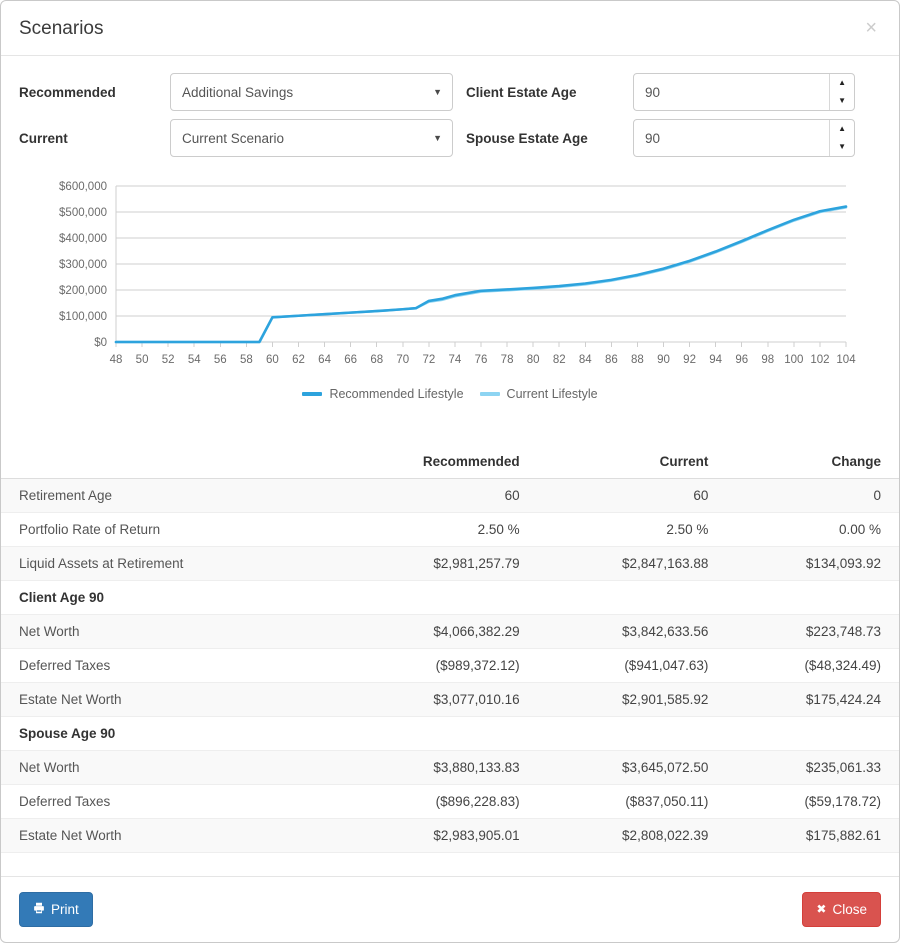 The image size is (900, 943). What do you see at coordinates (61, 28) in the screenshot?
I see `page-title: Scenarios` at bounding box center [61, 28].